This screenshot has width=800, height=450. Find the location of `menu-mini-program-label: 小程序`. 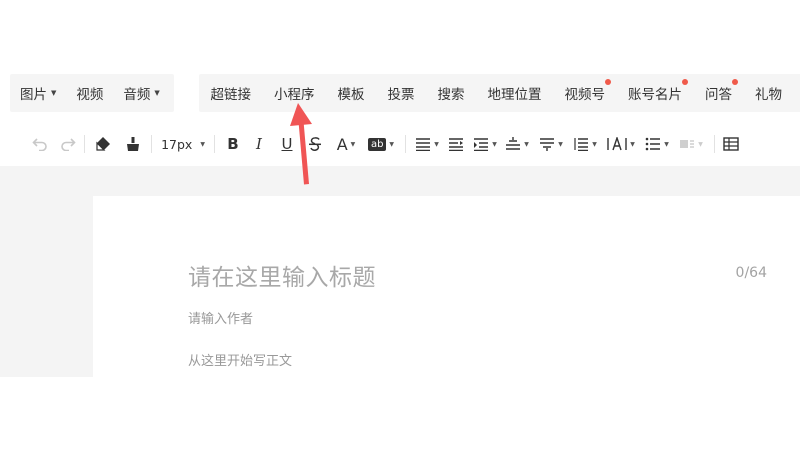

menu-mini-program-label: 小程序 is located at coordinates (294, 95).